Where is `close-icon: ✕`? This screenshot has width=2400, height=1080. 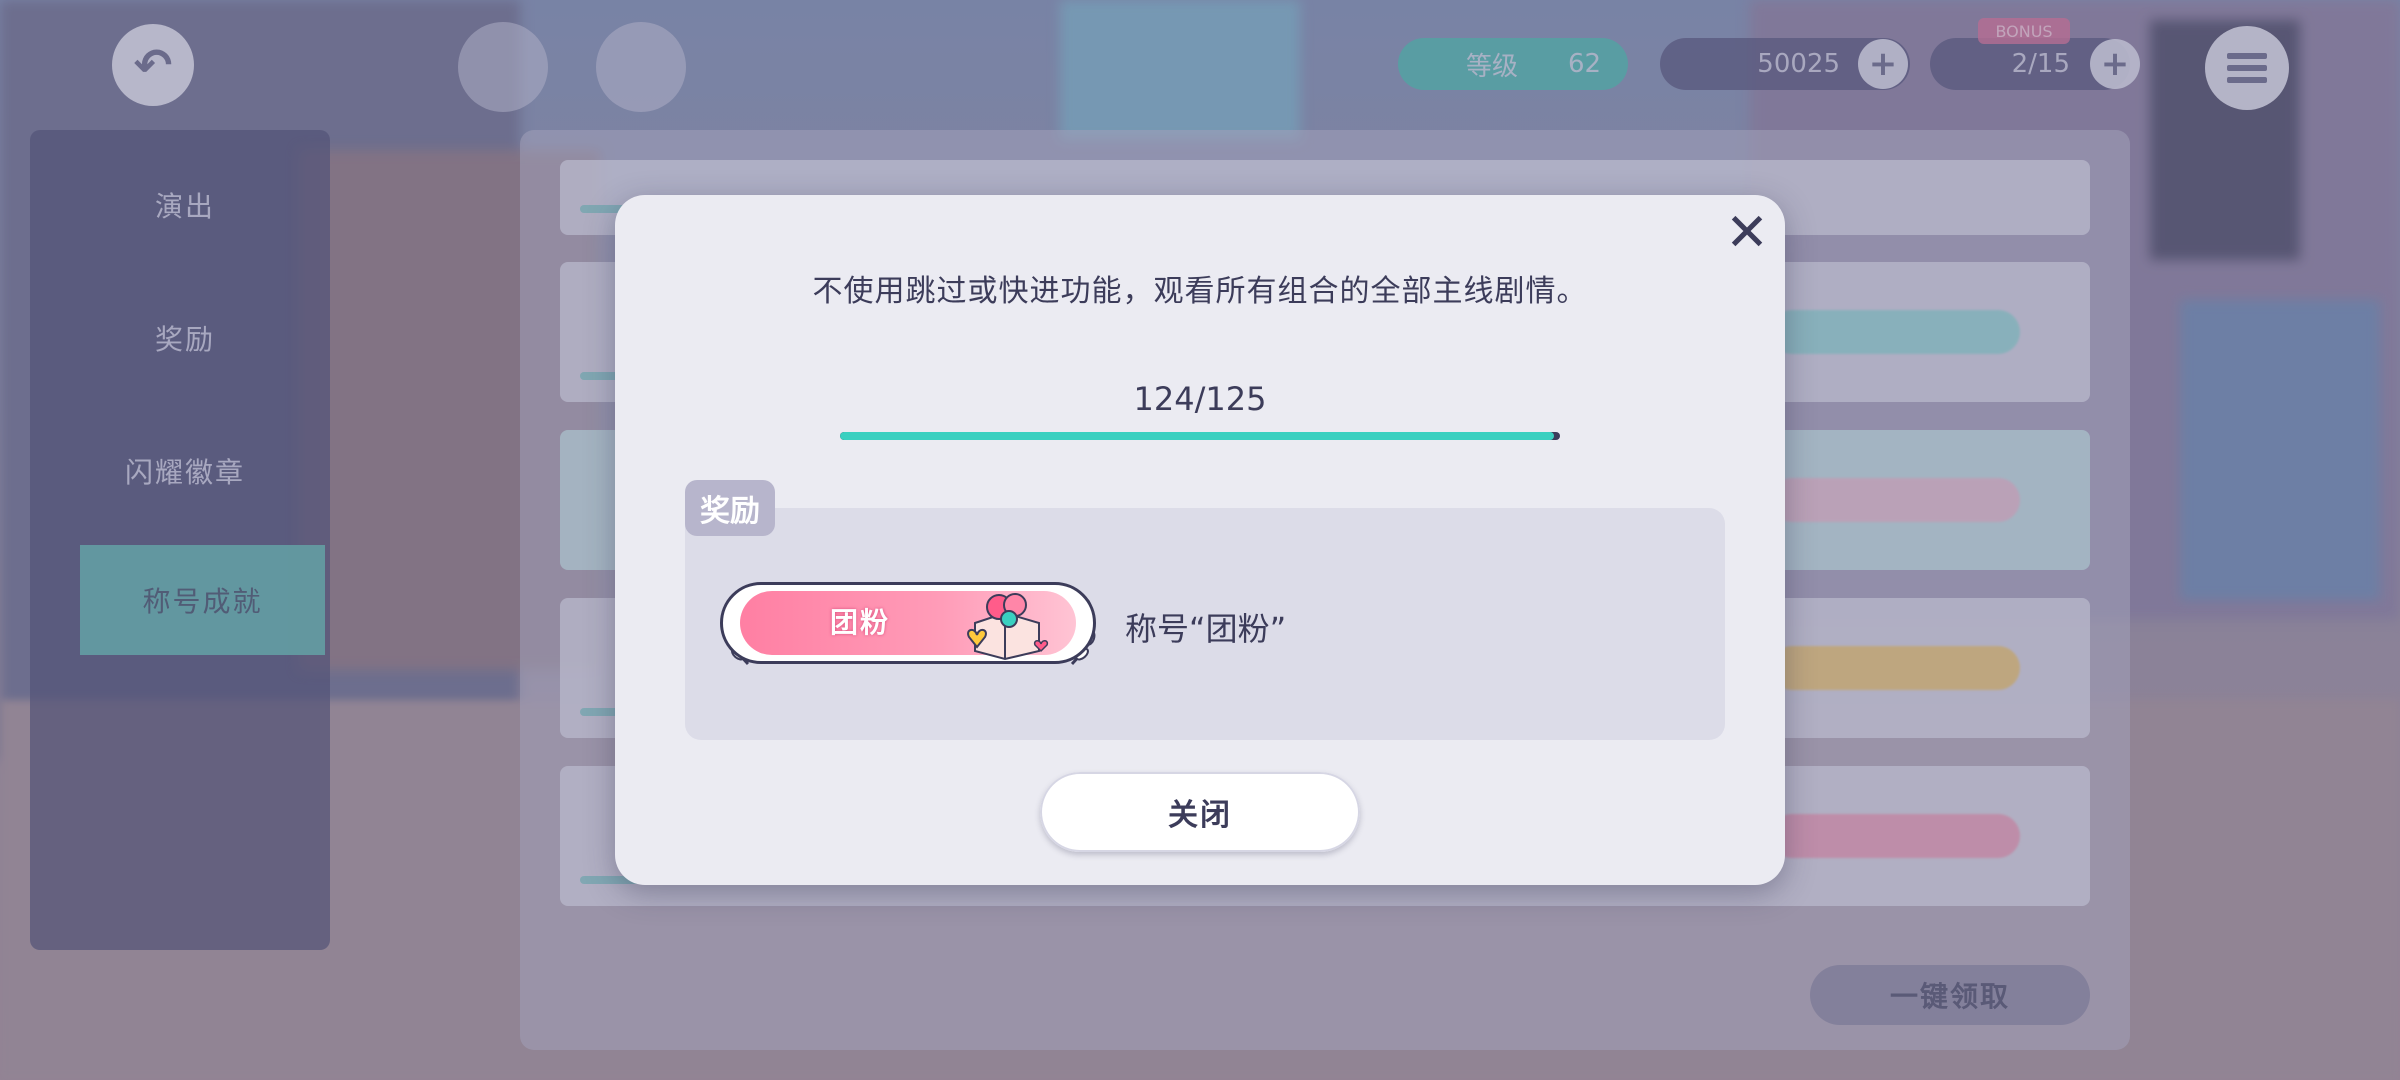 close-icon: ✕ is located at coordinates (1747, 233).